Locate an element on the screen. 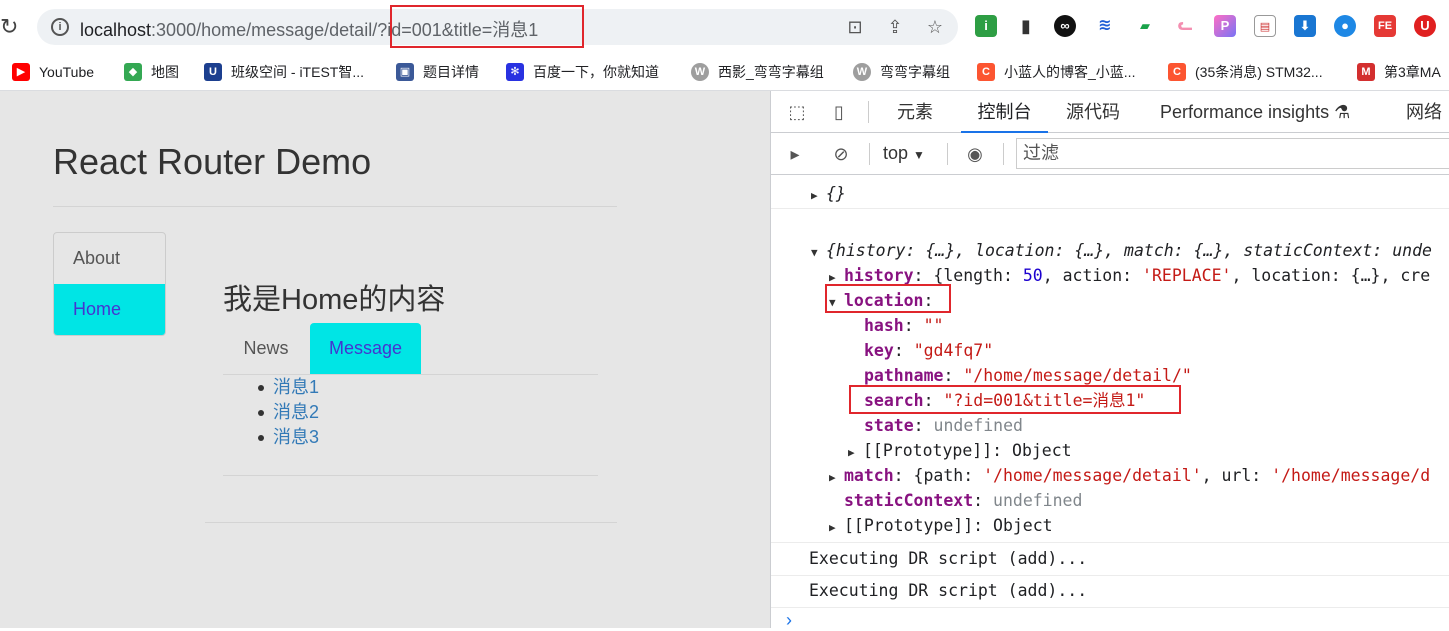  extension-ublock-icon: U is located at coordinates (1425, 26).